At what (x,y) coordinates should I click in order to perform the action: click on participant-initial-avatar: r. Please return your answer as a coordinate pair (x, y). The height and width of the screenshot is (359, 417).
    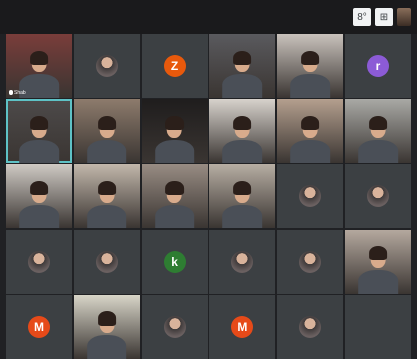
    Looking at the image, I should click on (378, 66).